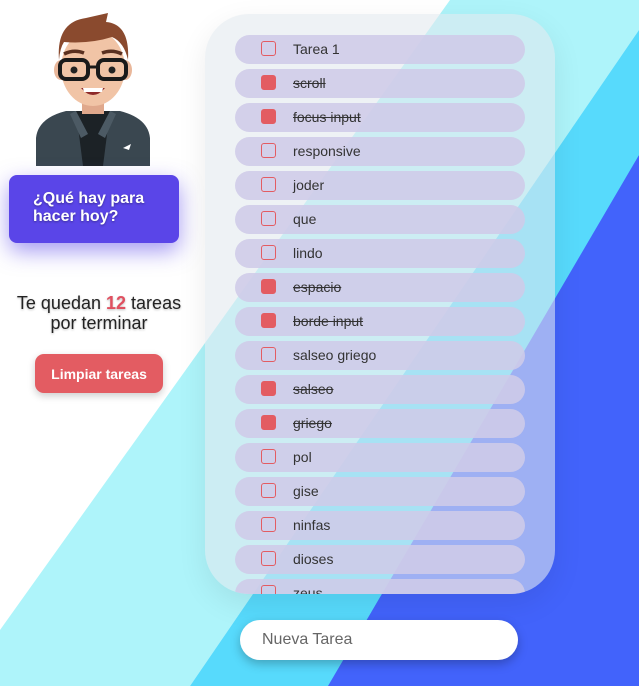  I want to click on task-item: que, so click(380, 219).